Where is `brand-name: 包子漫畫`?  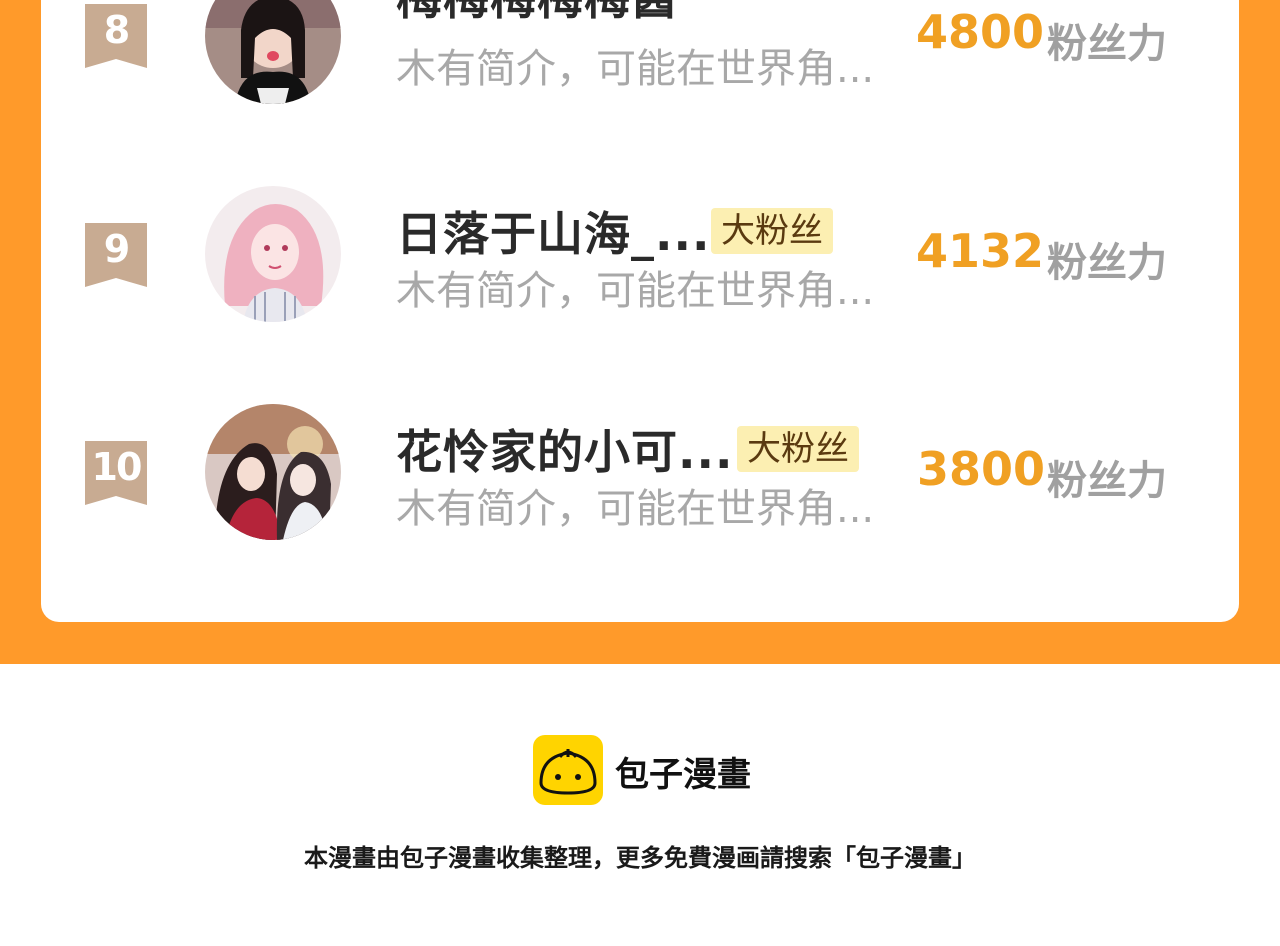 brand-name: 包子漫畫 is located at coordinates (683, 775).